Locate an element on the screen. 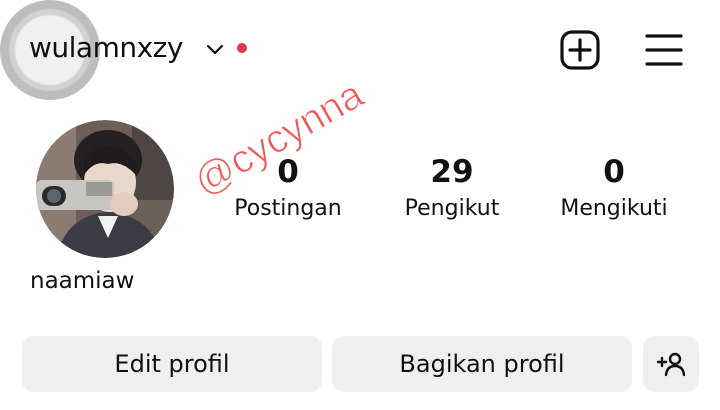  edit-profile-button: Edit profil is located at coordinates (172, 364).